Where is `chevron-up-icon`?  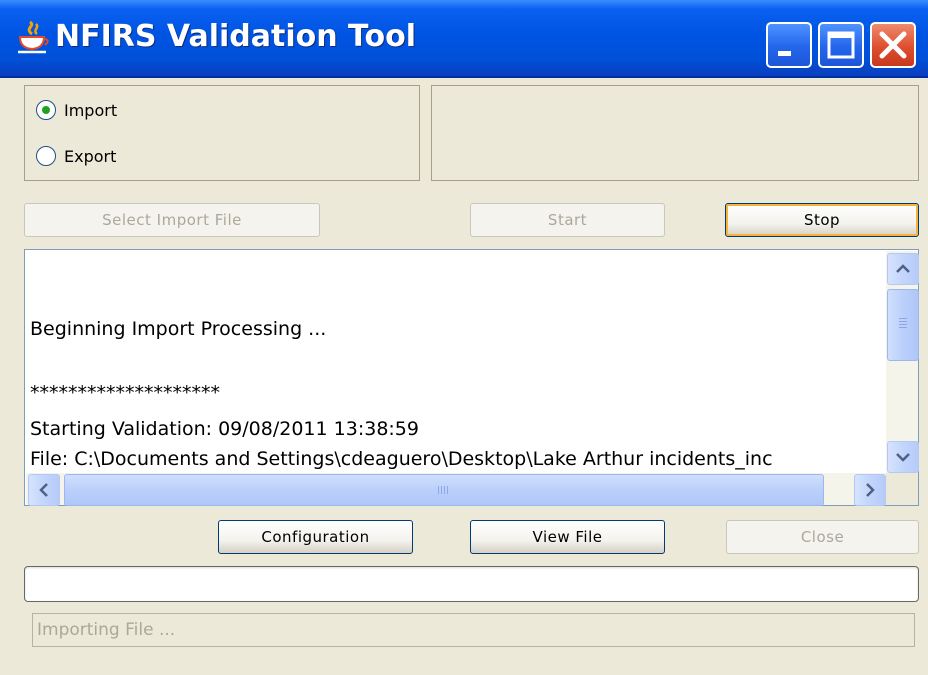 chevron-up-icon is located at coordinates (903, 268).